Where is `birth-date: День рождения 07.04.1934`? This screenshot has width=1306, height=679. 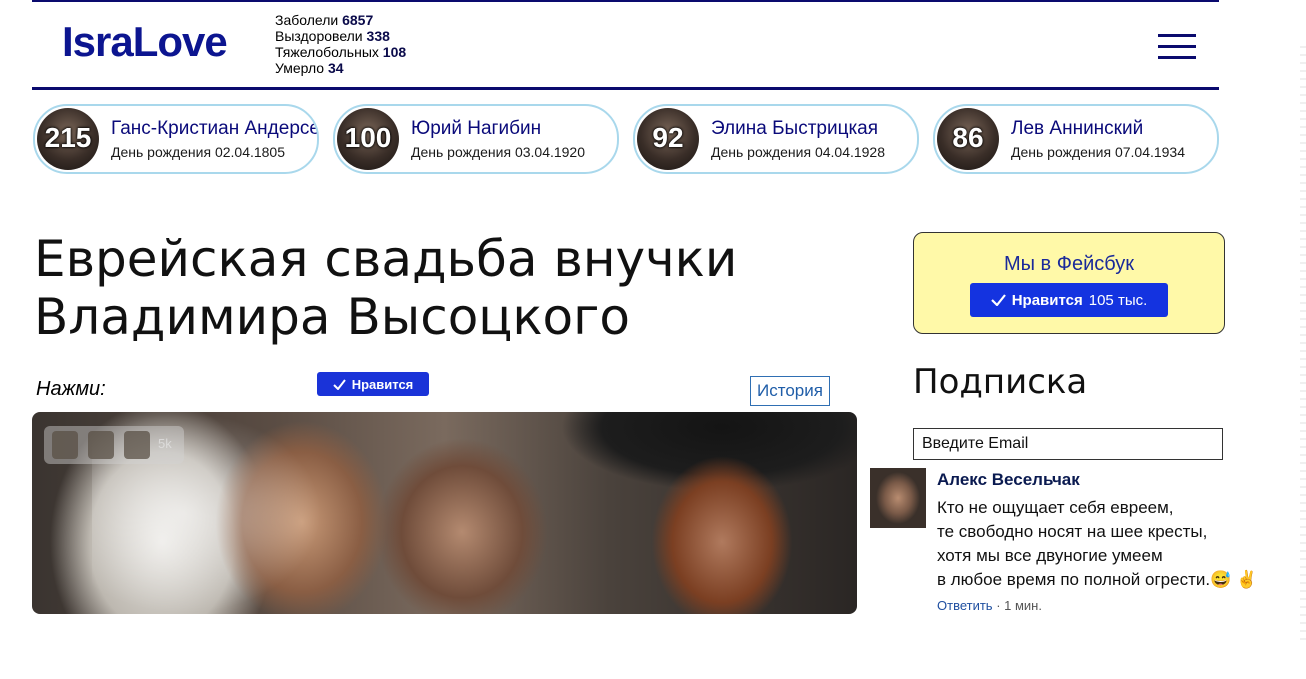 birth-date: День рождения 07.04.1934 is located at coordinates (1098, 152).